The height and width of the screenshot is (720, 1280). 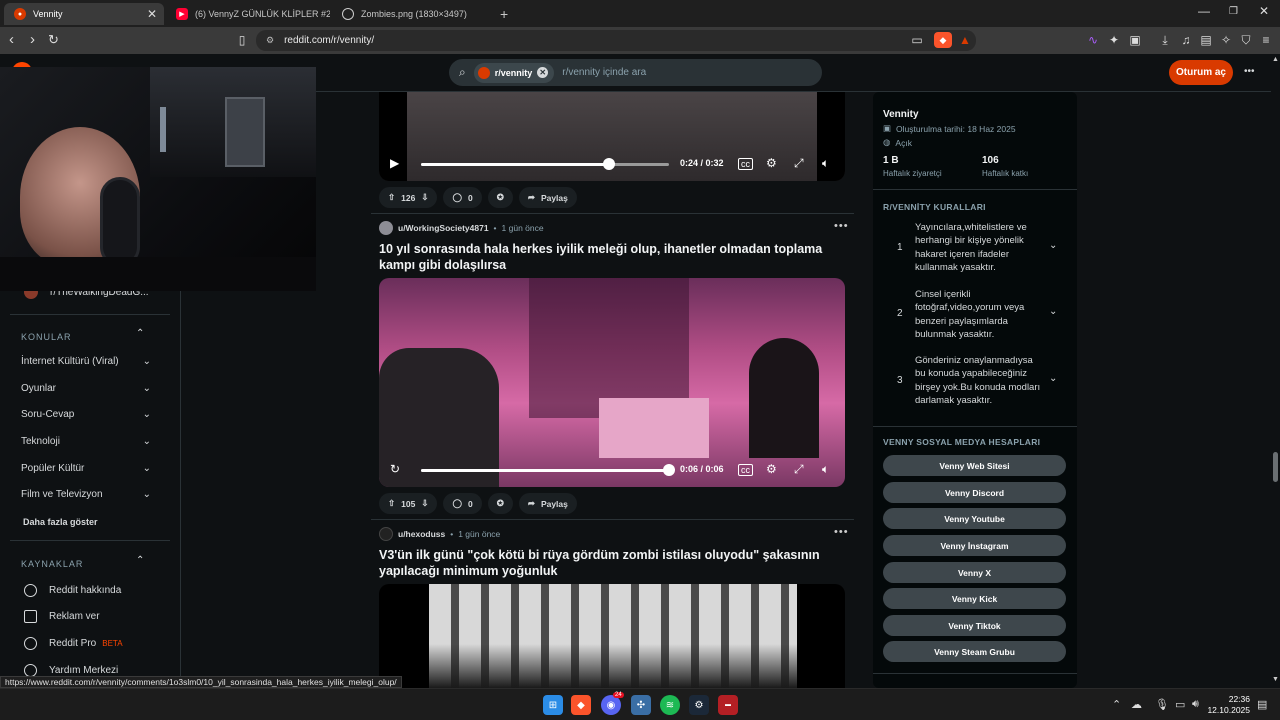 What do you see at coordinates (86, 468) in the screenshot?
I see `topic-item: Popüler Kültür ⌄` at bounding box center [86, 468].